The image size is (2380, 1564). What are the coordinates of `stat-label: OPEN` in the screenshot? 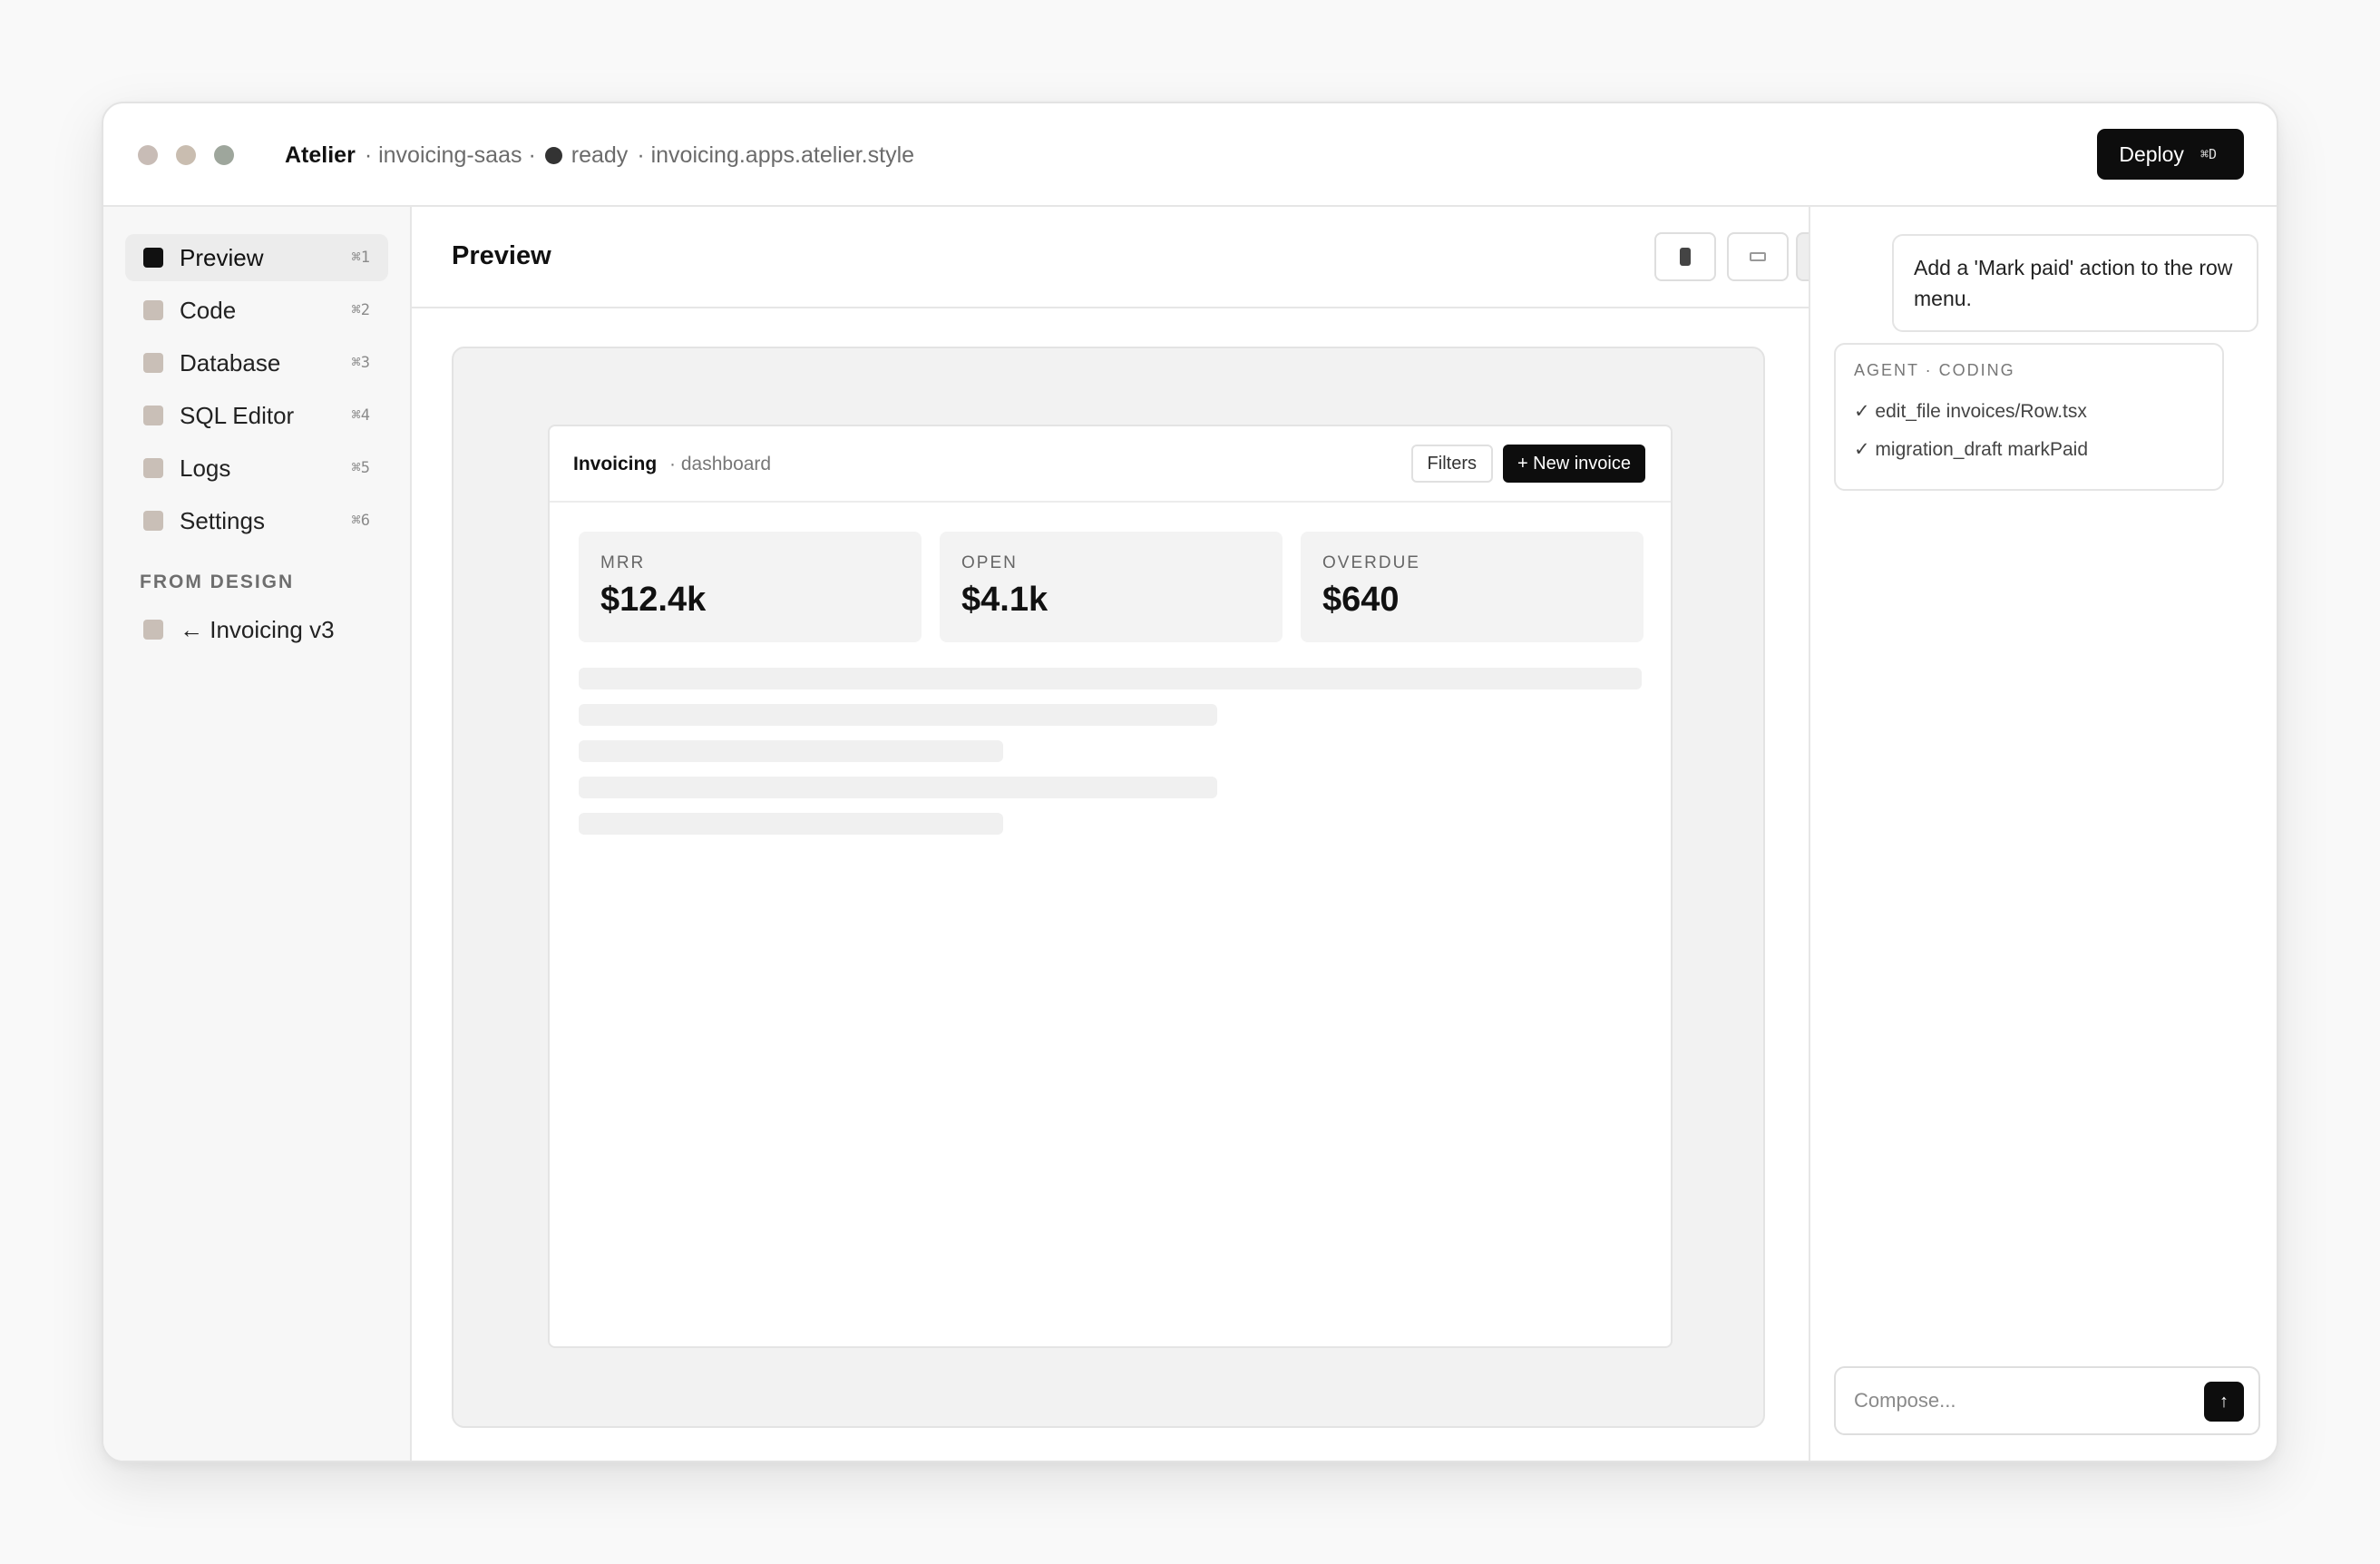 It's located at (989, 562).